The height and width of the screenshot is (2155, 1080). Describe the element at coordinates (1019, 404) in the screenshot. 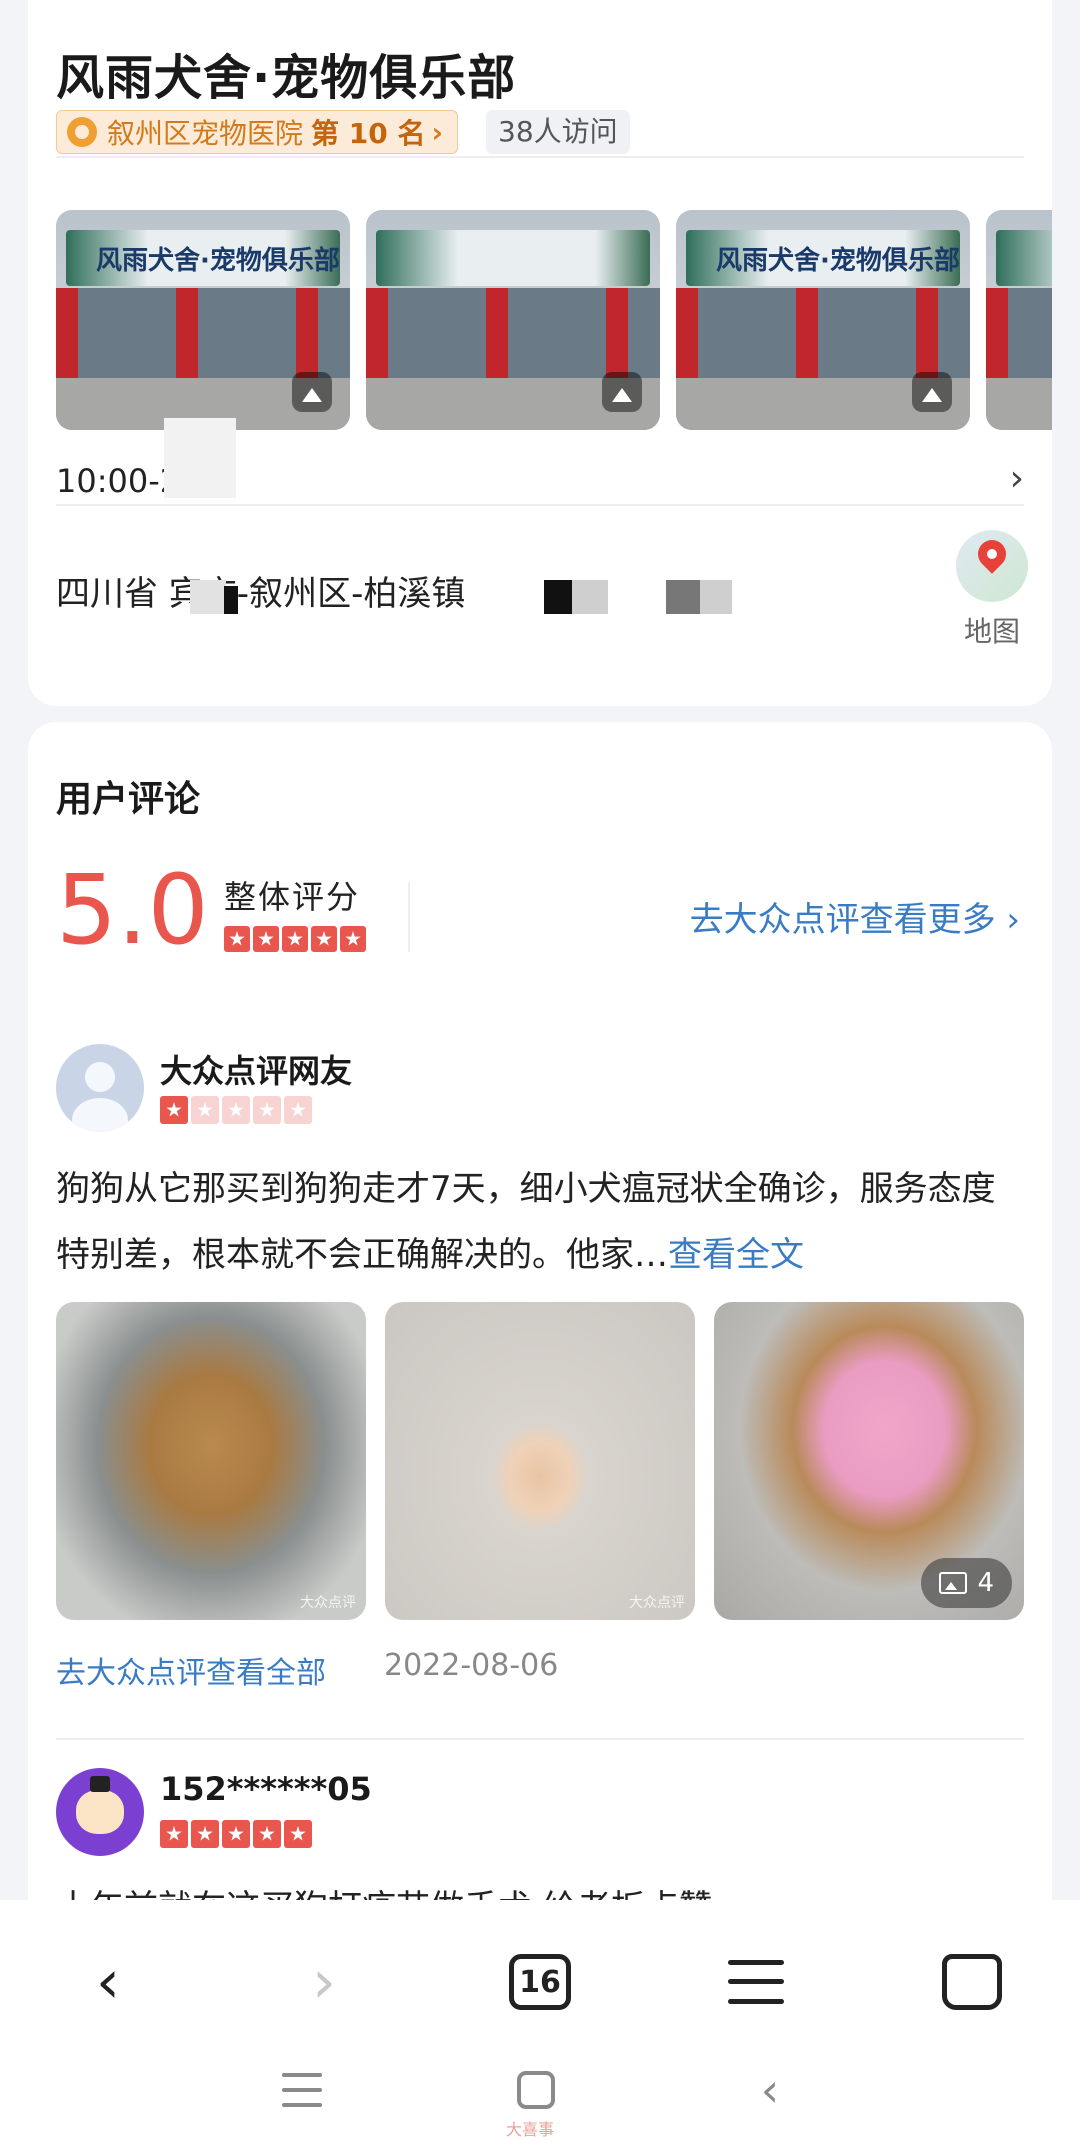

I see `storefront-ground` at that location.